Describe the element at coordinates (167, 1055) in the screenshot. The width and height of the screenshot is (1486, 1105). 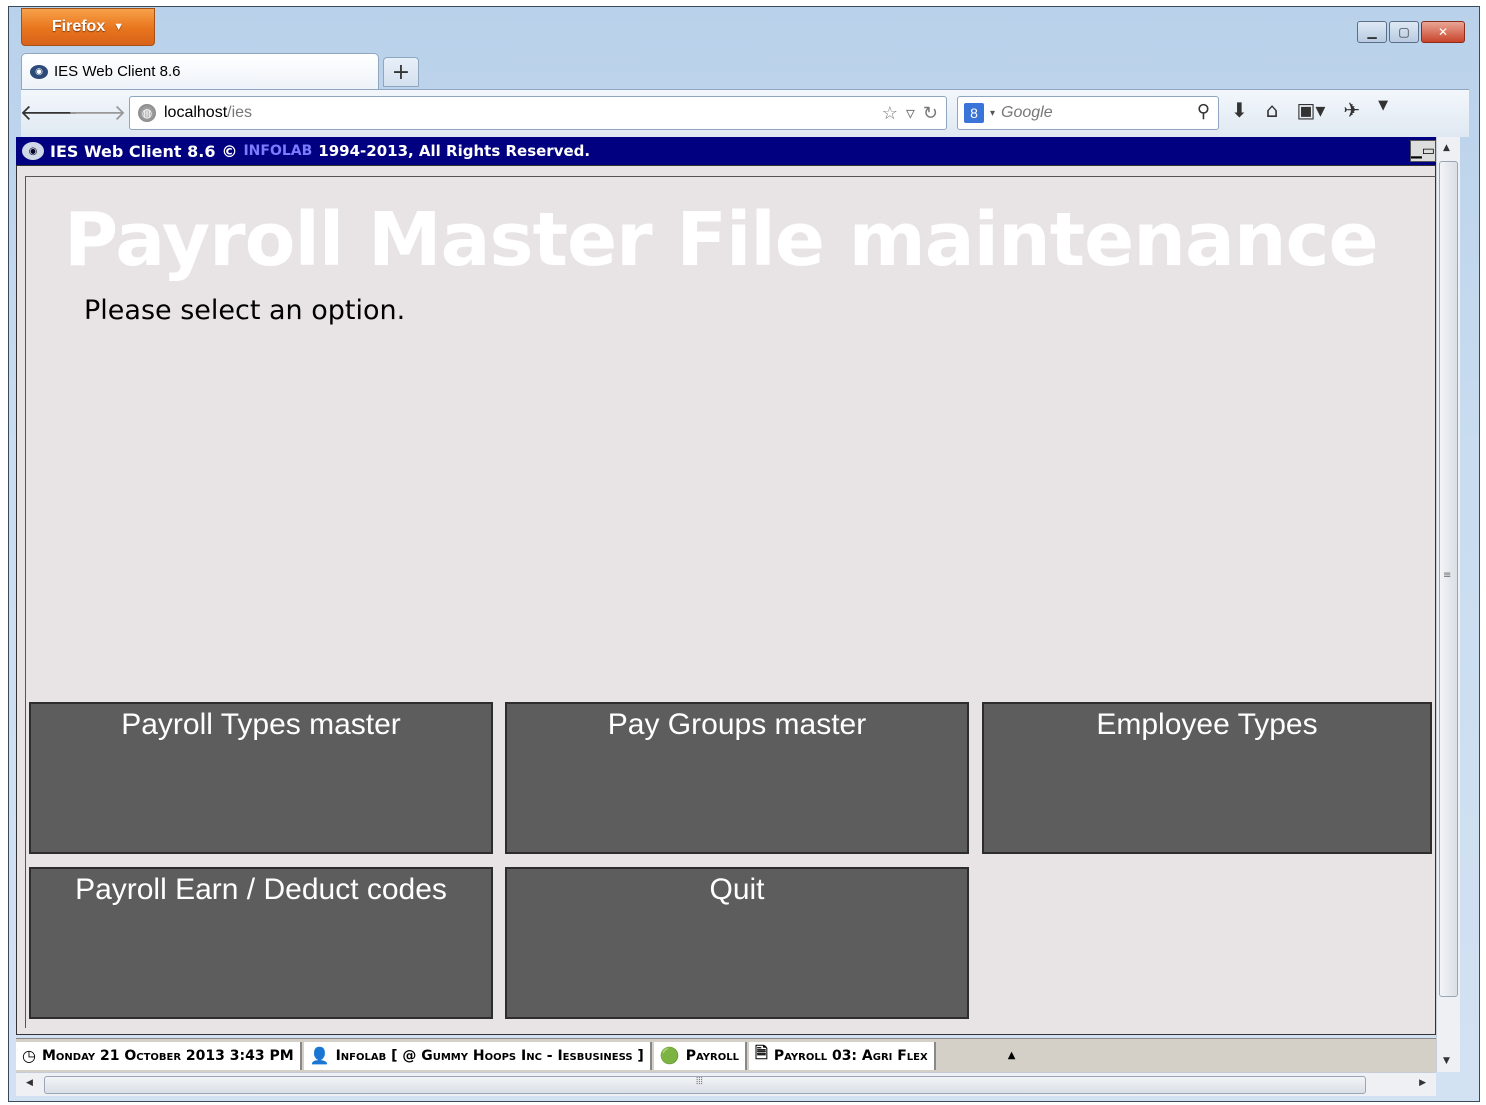
I see `status-datetime-text: Monday 21 October 2013 3:43 PM` at that location.